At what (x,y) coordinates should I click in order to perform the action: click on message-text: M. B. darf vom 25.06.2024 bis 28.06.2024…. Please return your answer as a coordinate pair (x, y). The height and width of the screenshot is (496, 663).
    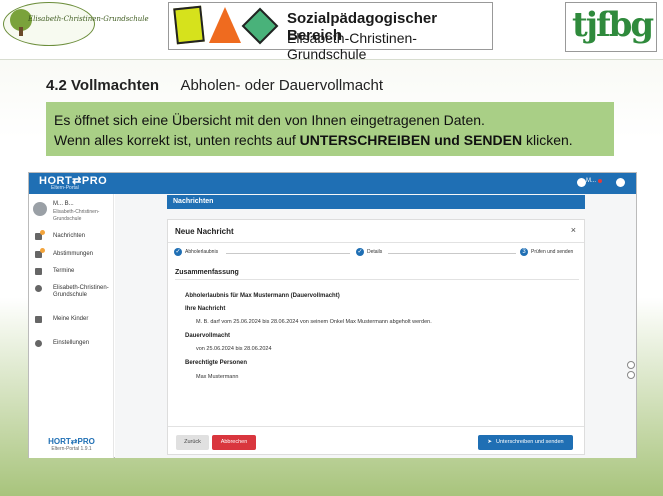
    Looking at the image, I should click on (314, 322).